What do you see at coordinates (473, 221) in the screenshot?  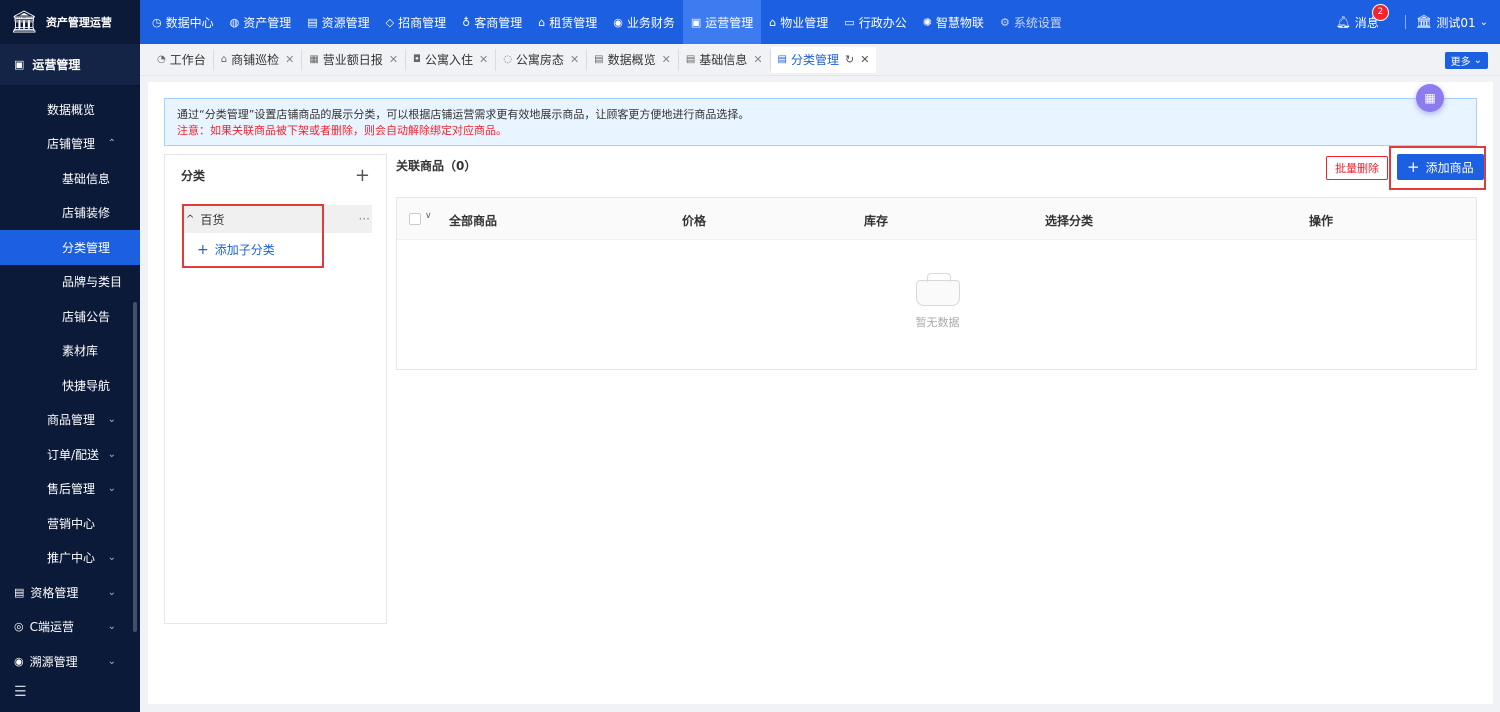 I see `column-header-all-goods: 全部商品` at bounding box center [473, 221].